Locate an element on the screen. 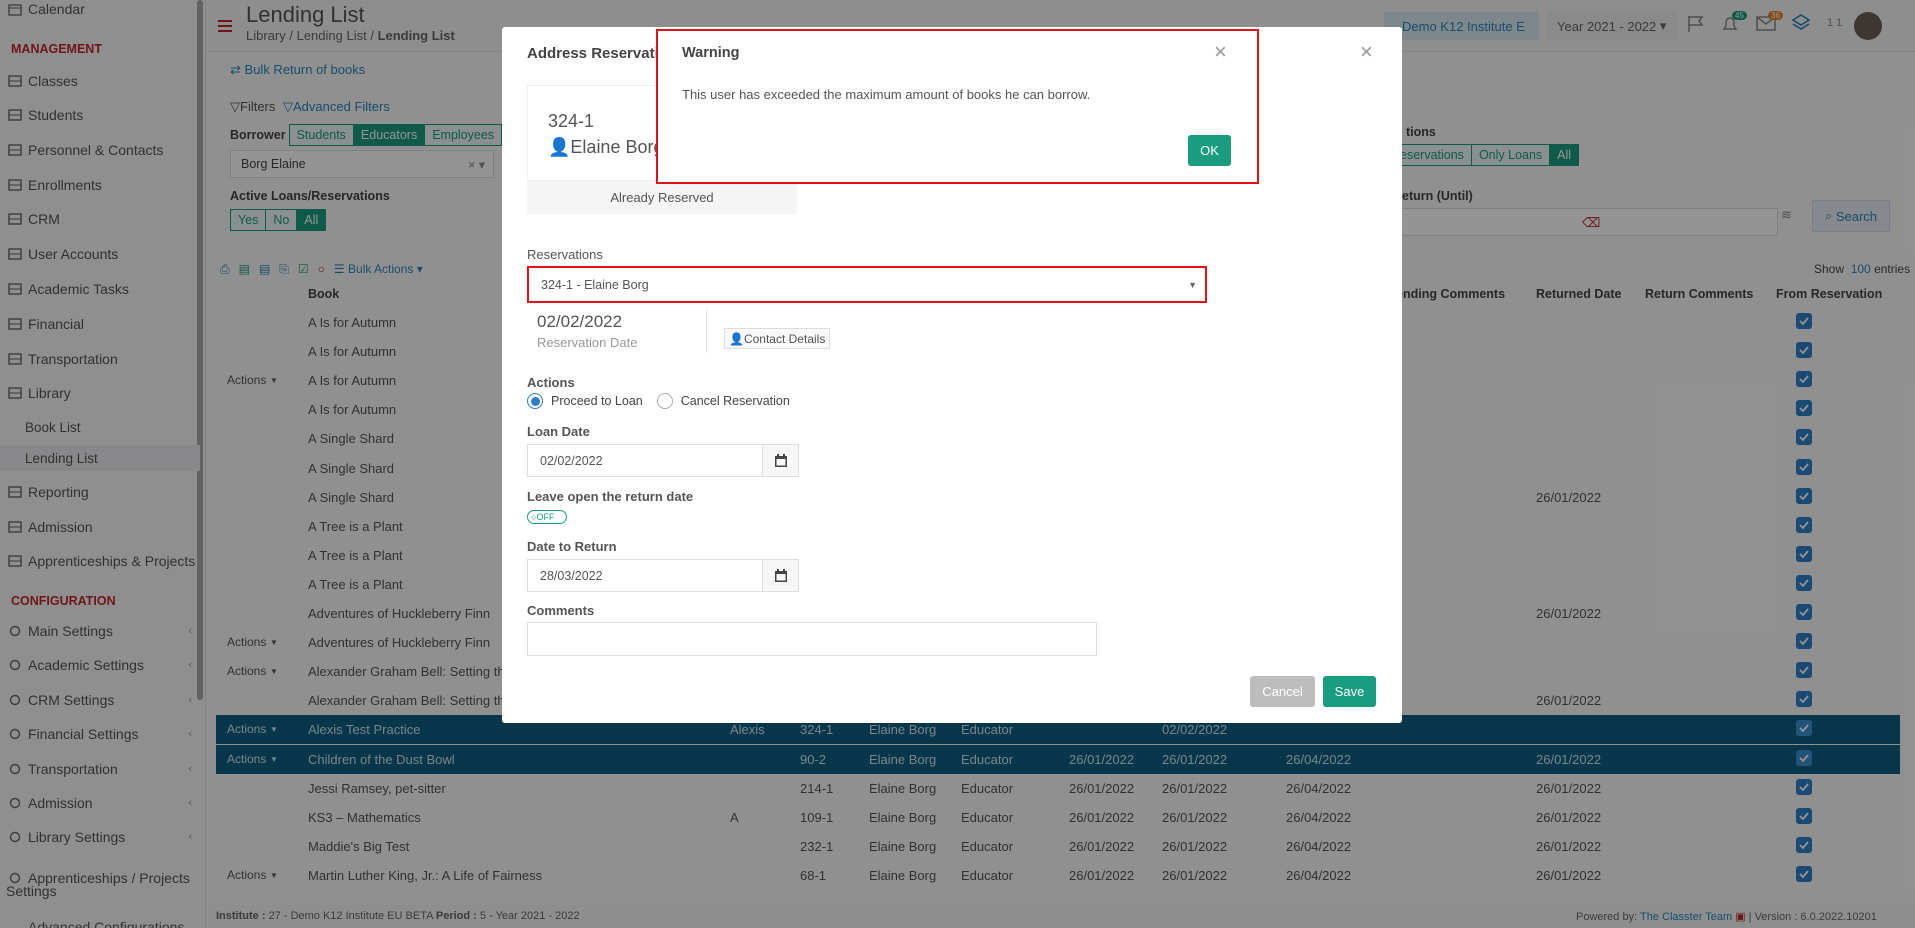 The height and width of the screenshot is (928, 1915). radio-cancel-label: Cancel Reservation is located at coordinates (735, 401).